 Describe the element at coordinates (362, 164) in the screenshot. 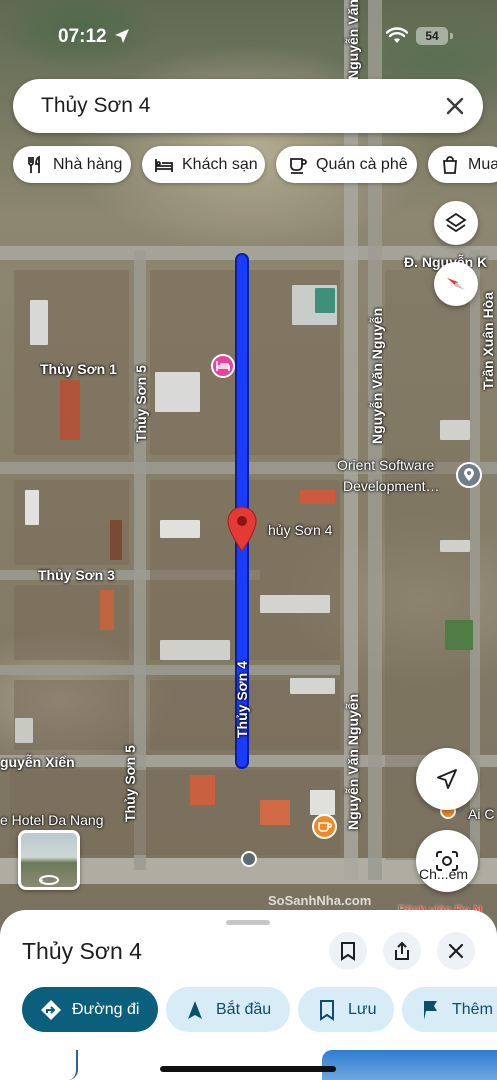

I see `chip-label: Quán cà phê` at that location.